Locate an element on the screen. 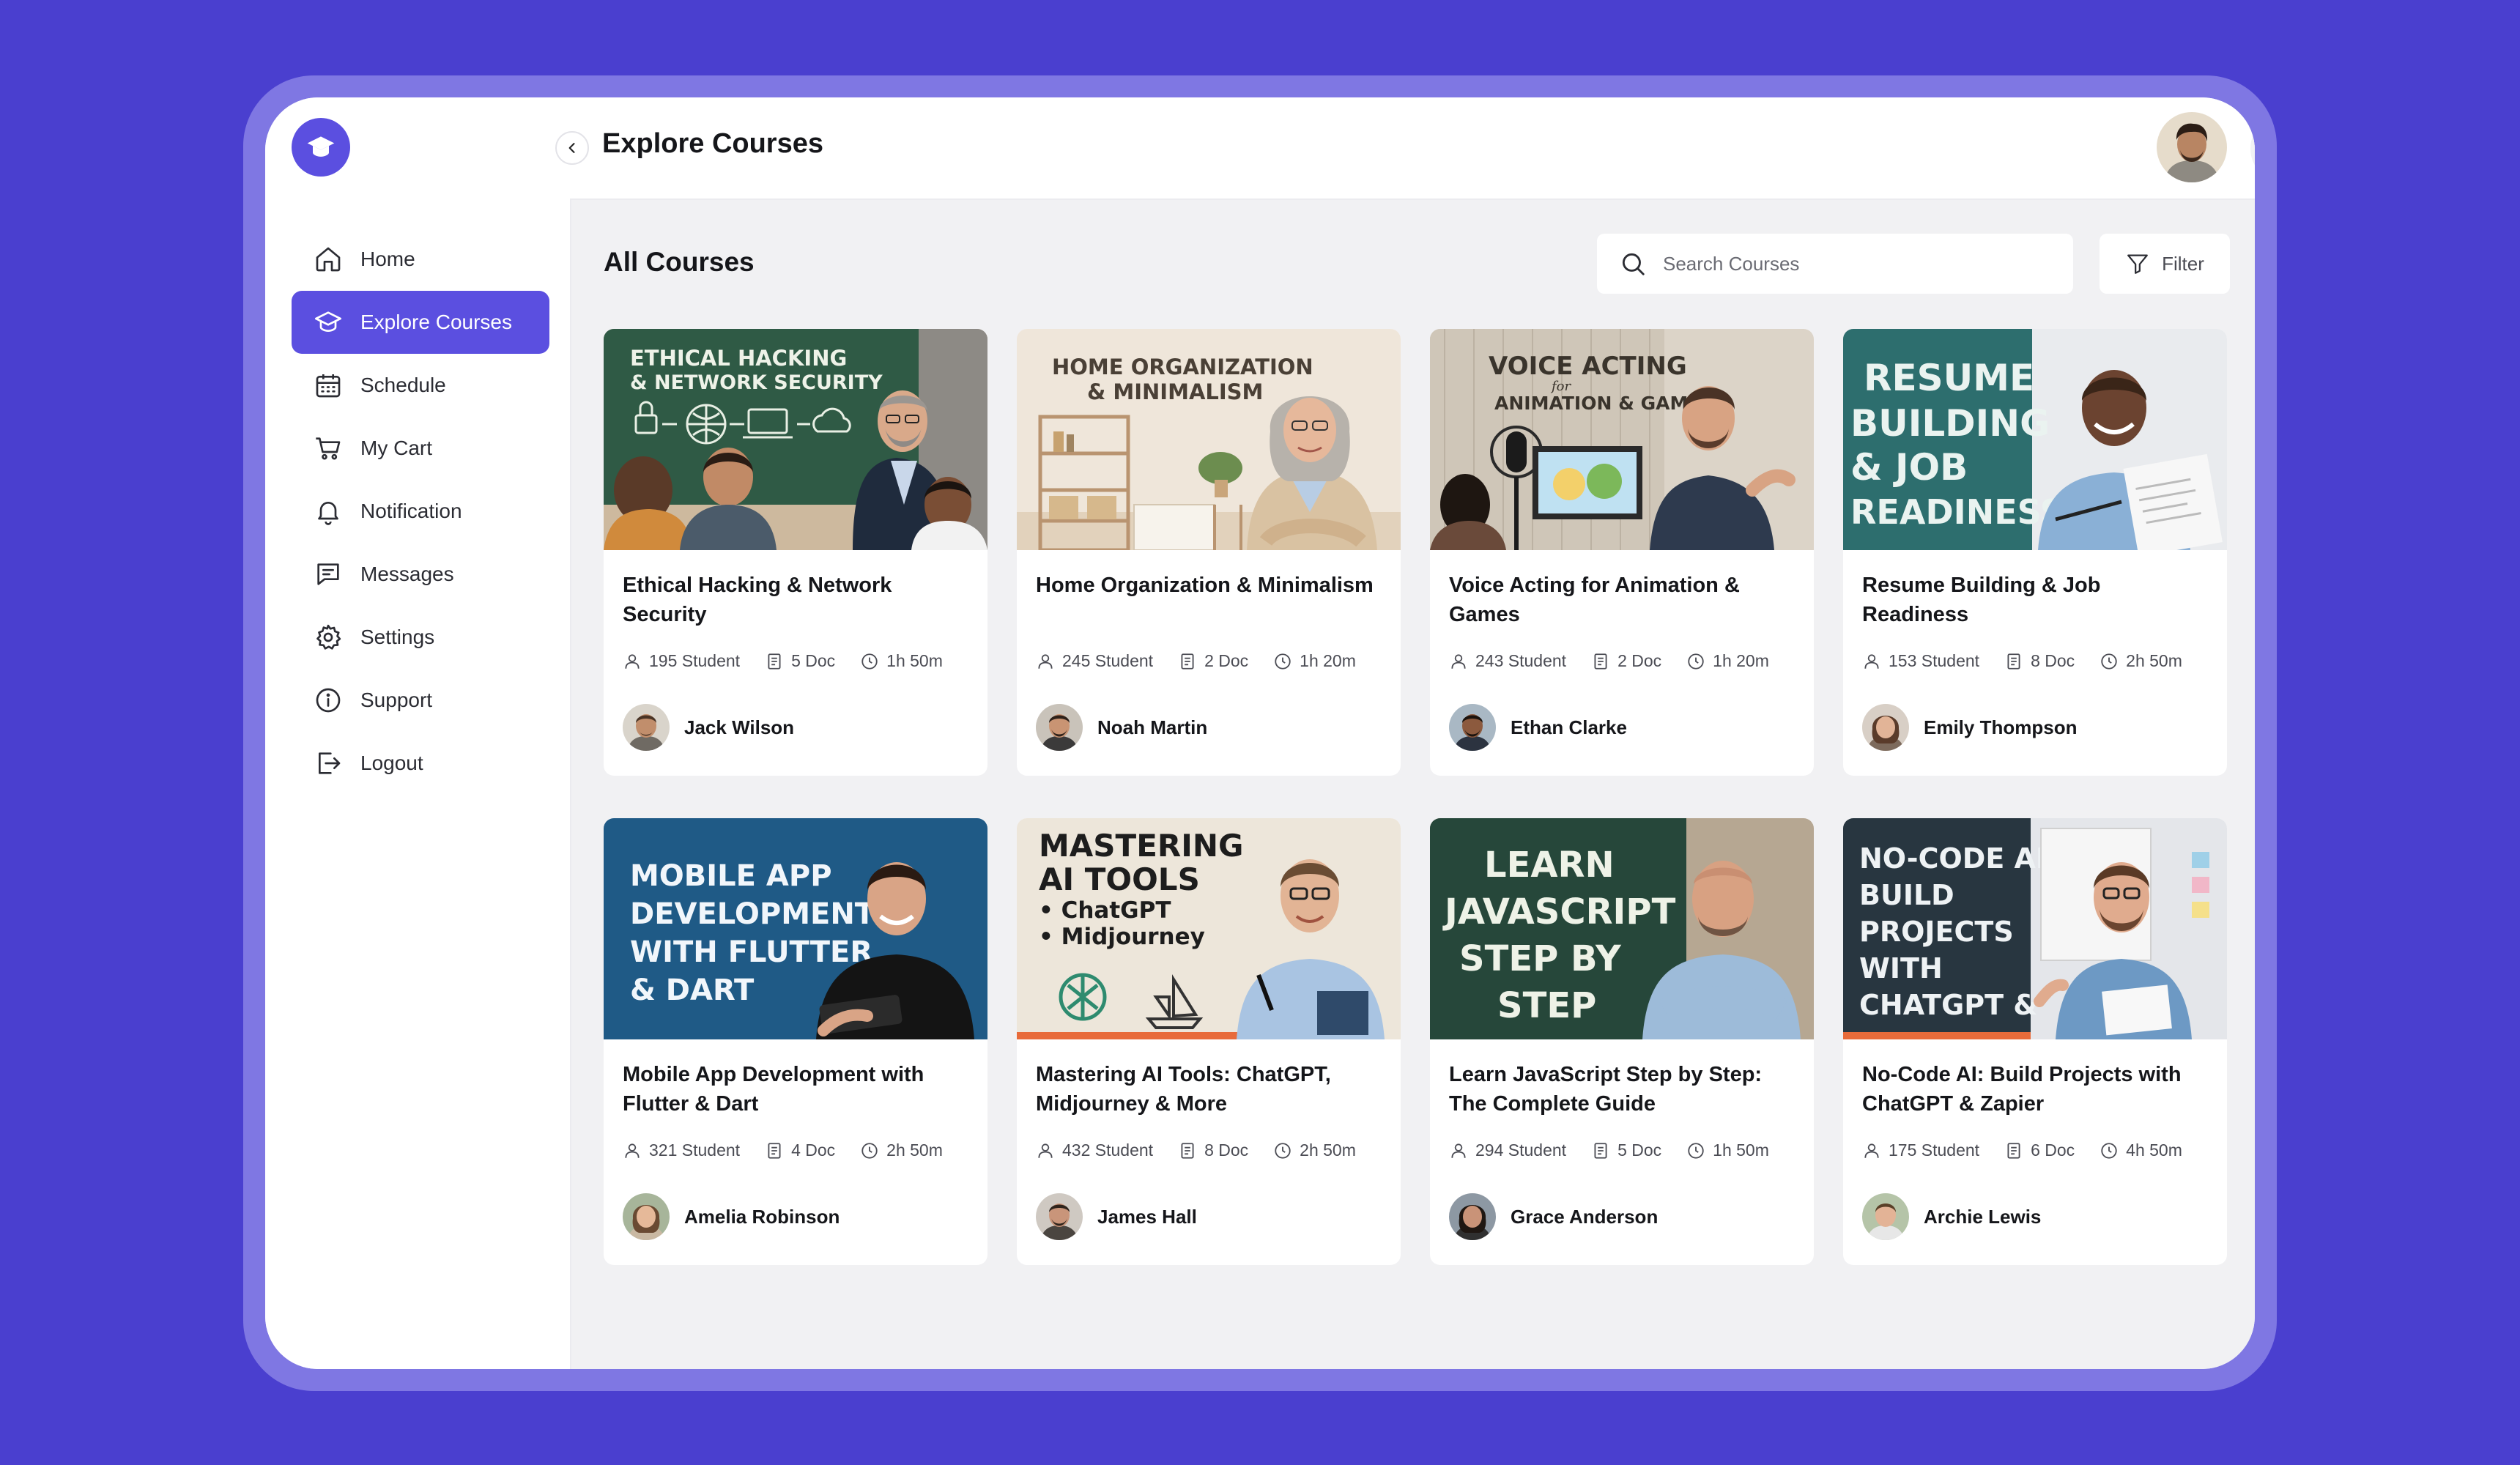 The image size is (2520, 1465). duration: 1h 20m is located at coordinates (1741, 661).